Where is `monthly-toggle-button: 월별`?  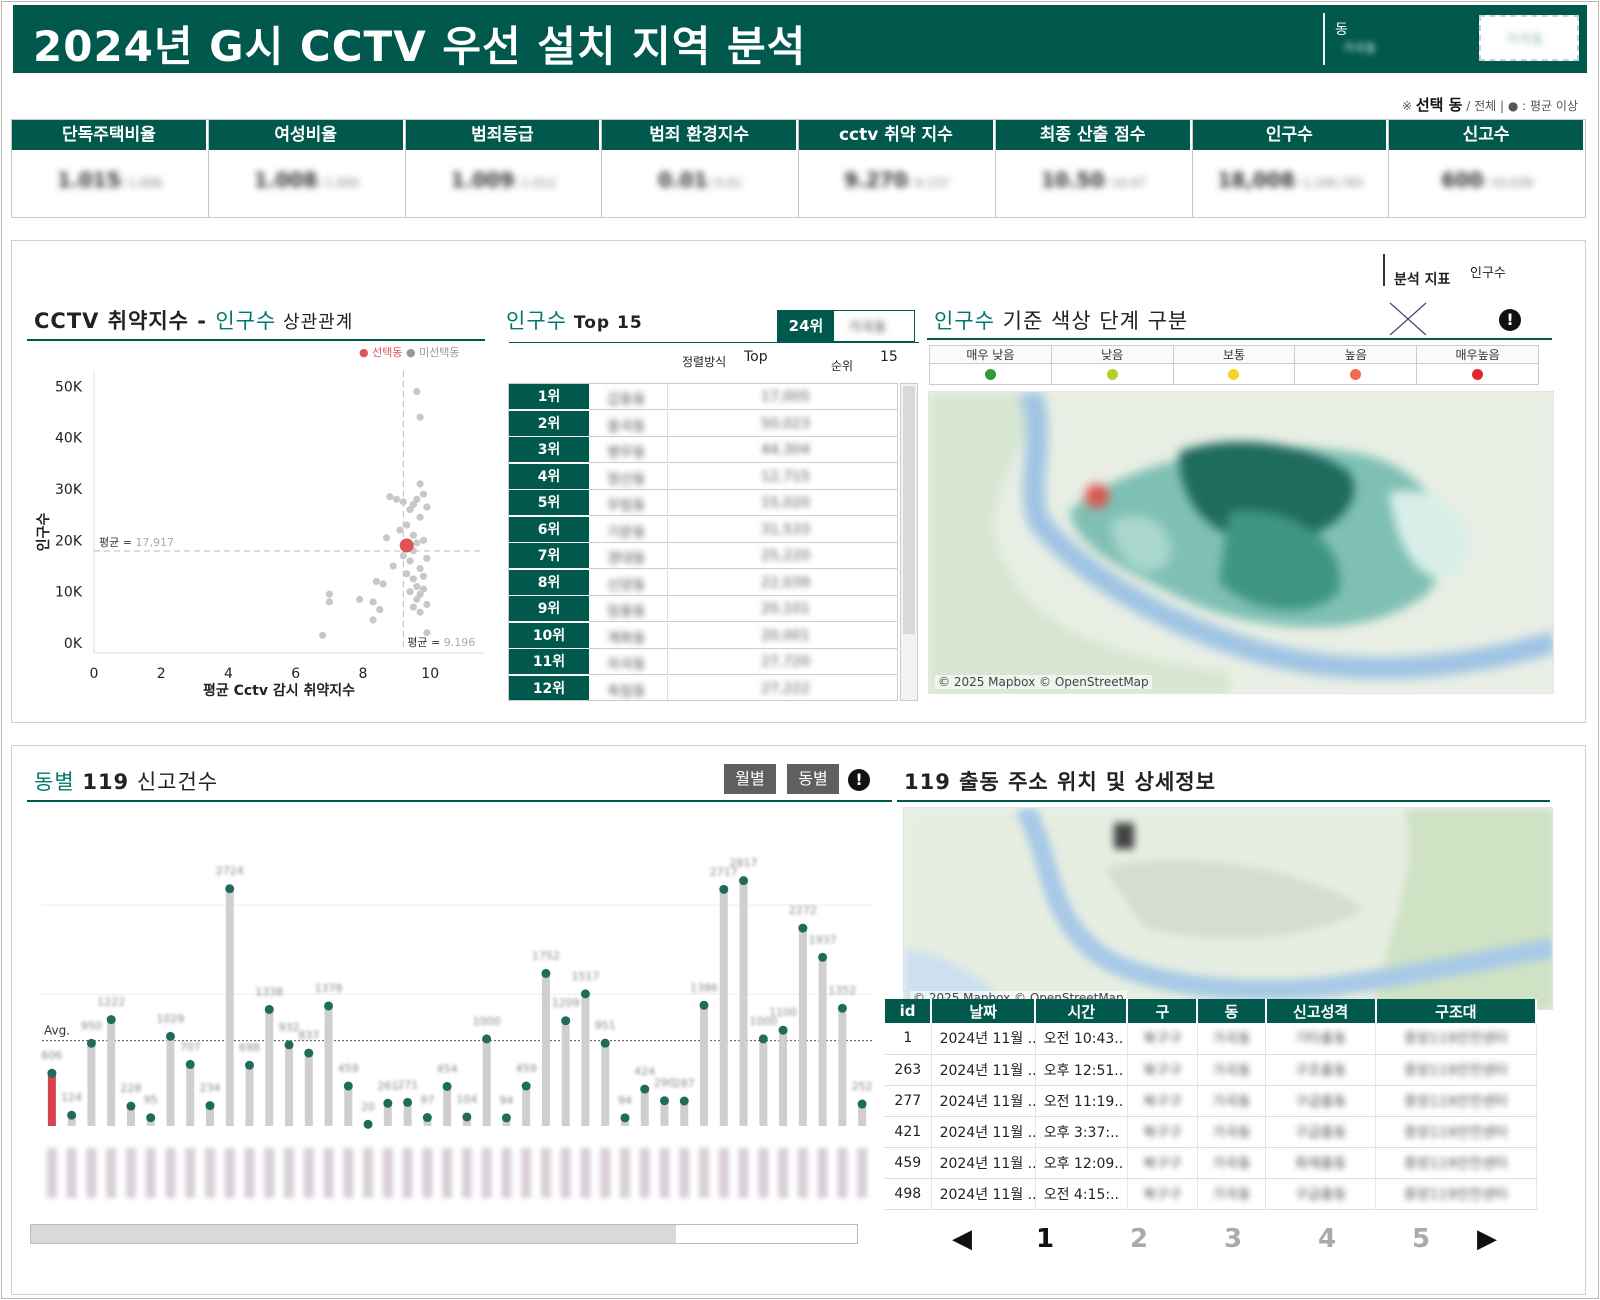 monthly-toggle-button: 월별 is located at coordinates (750, 779).